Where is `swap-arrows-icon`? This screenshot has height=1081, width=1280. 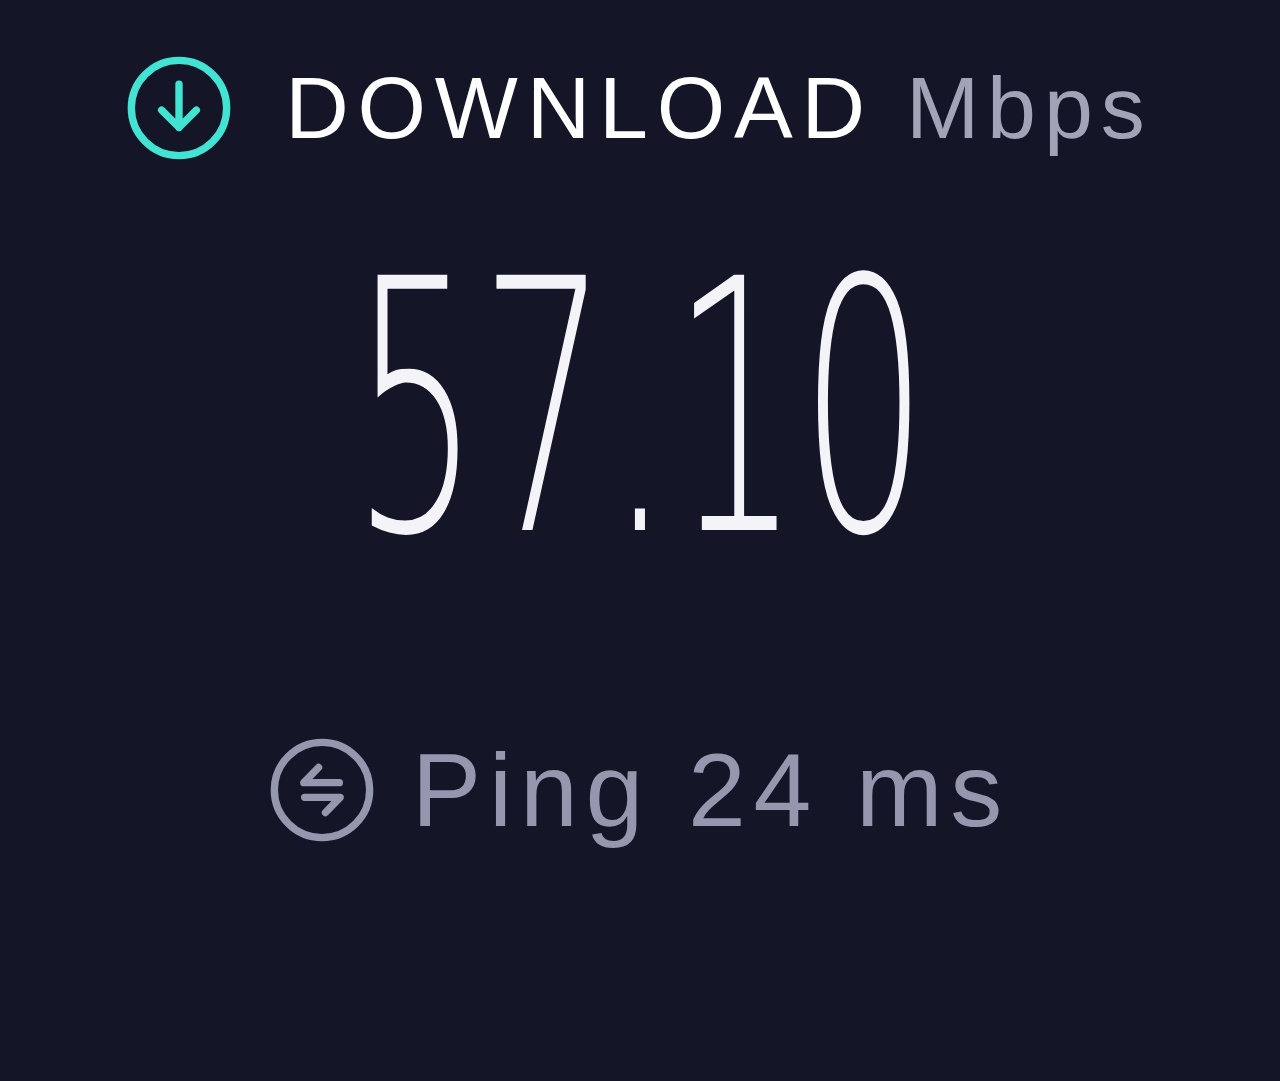
swap-arrows-icon is located at coordinates (321, 790).